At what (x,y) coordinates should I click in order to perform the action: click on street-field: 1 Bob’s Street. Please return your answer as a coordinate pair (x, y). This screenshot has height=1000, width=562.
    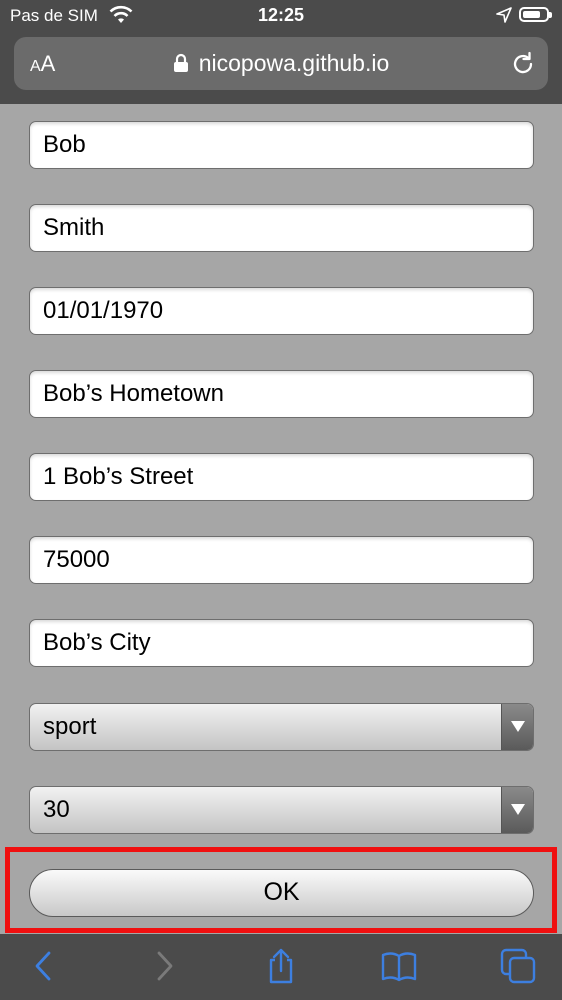
    Looking at the image, I should click on (281, 477).